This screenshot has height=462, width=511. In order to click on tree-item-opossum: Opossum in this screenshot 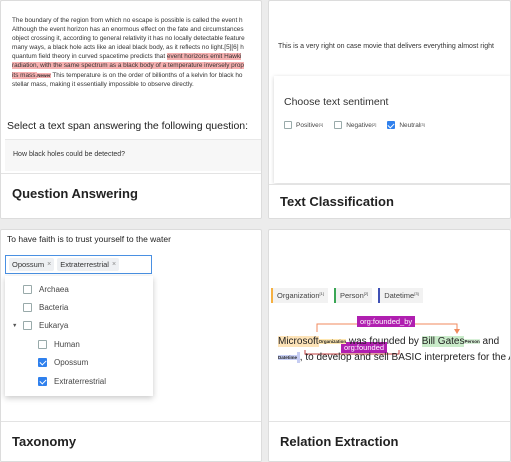, I will do `click(63, 362)`.